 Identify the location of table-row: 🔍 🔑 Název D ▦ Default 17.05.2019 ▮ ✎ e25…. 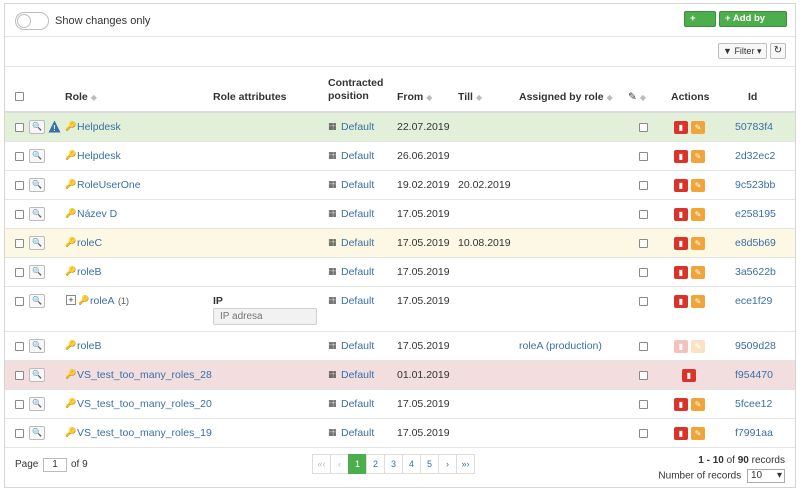
(400, 214).